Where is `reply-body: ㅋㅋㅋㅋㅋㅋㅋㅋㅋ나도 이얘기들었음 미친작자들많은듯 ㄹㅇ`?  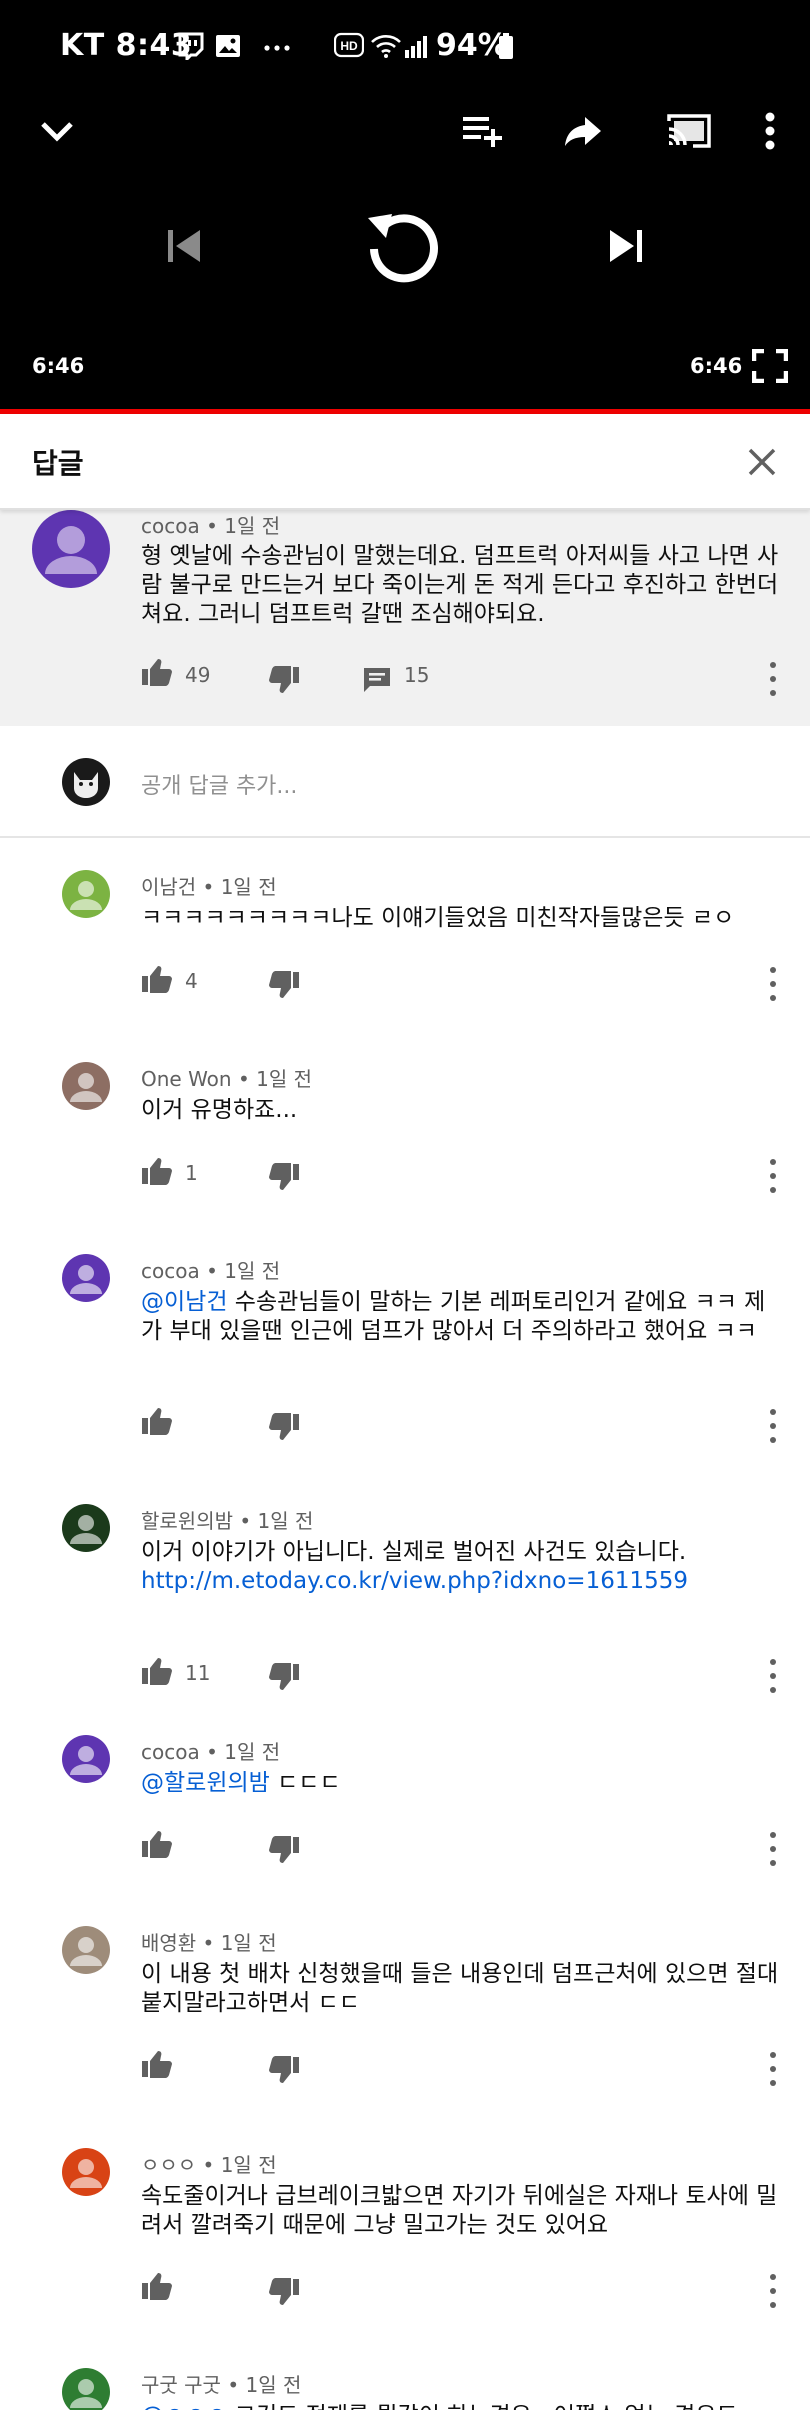 reply-body: ㅋㅋㅋㅋㅋㅋㅋㅋㅋ나도 이얘기들었음 미친작자들많은듯 ㄹㅇ is located at coordinates (438, 918).